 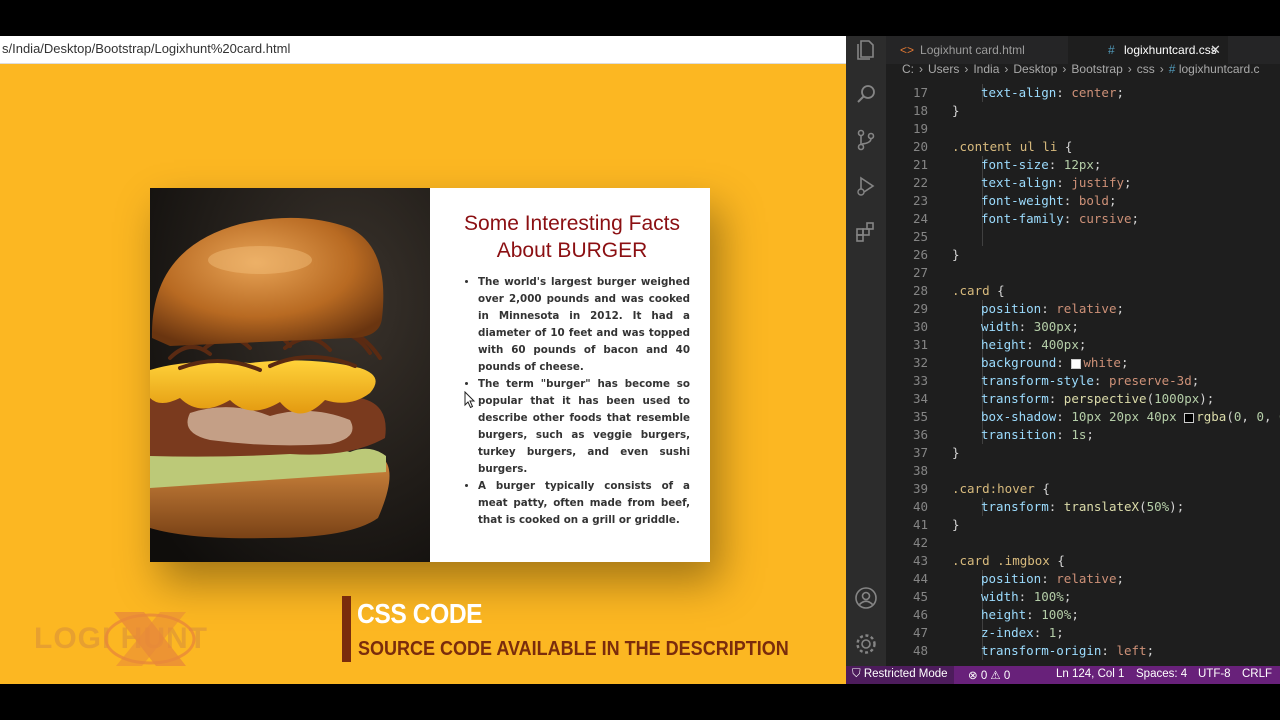 I want to click on restricted-mode-indicator: ⛉ Restricted Mode, so click(x=900, y=675).